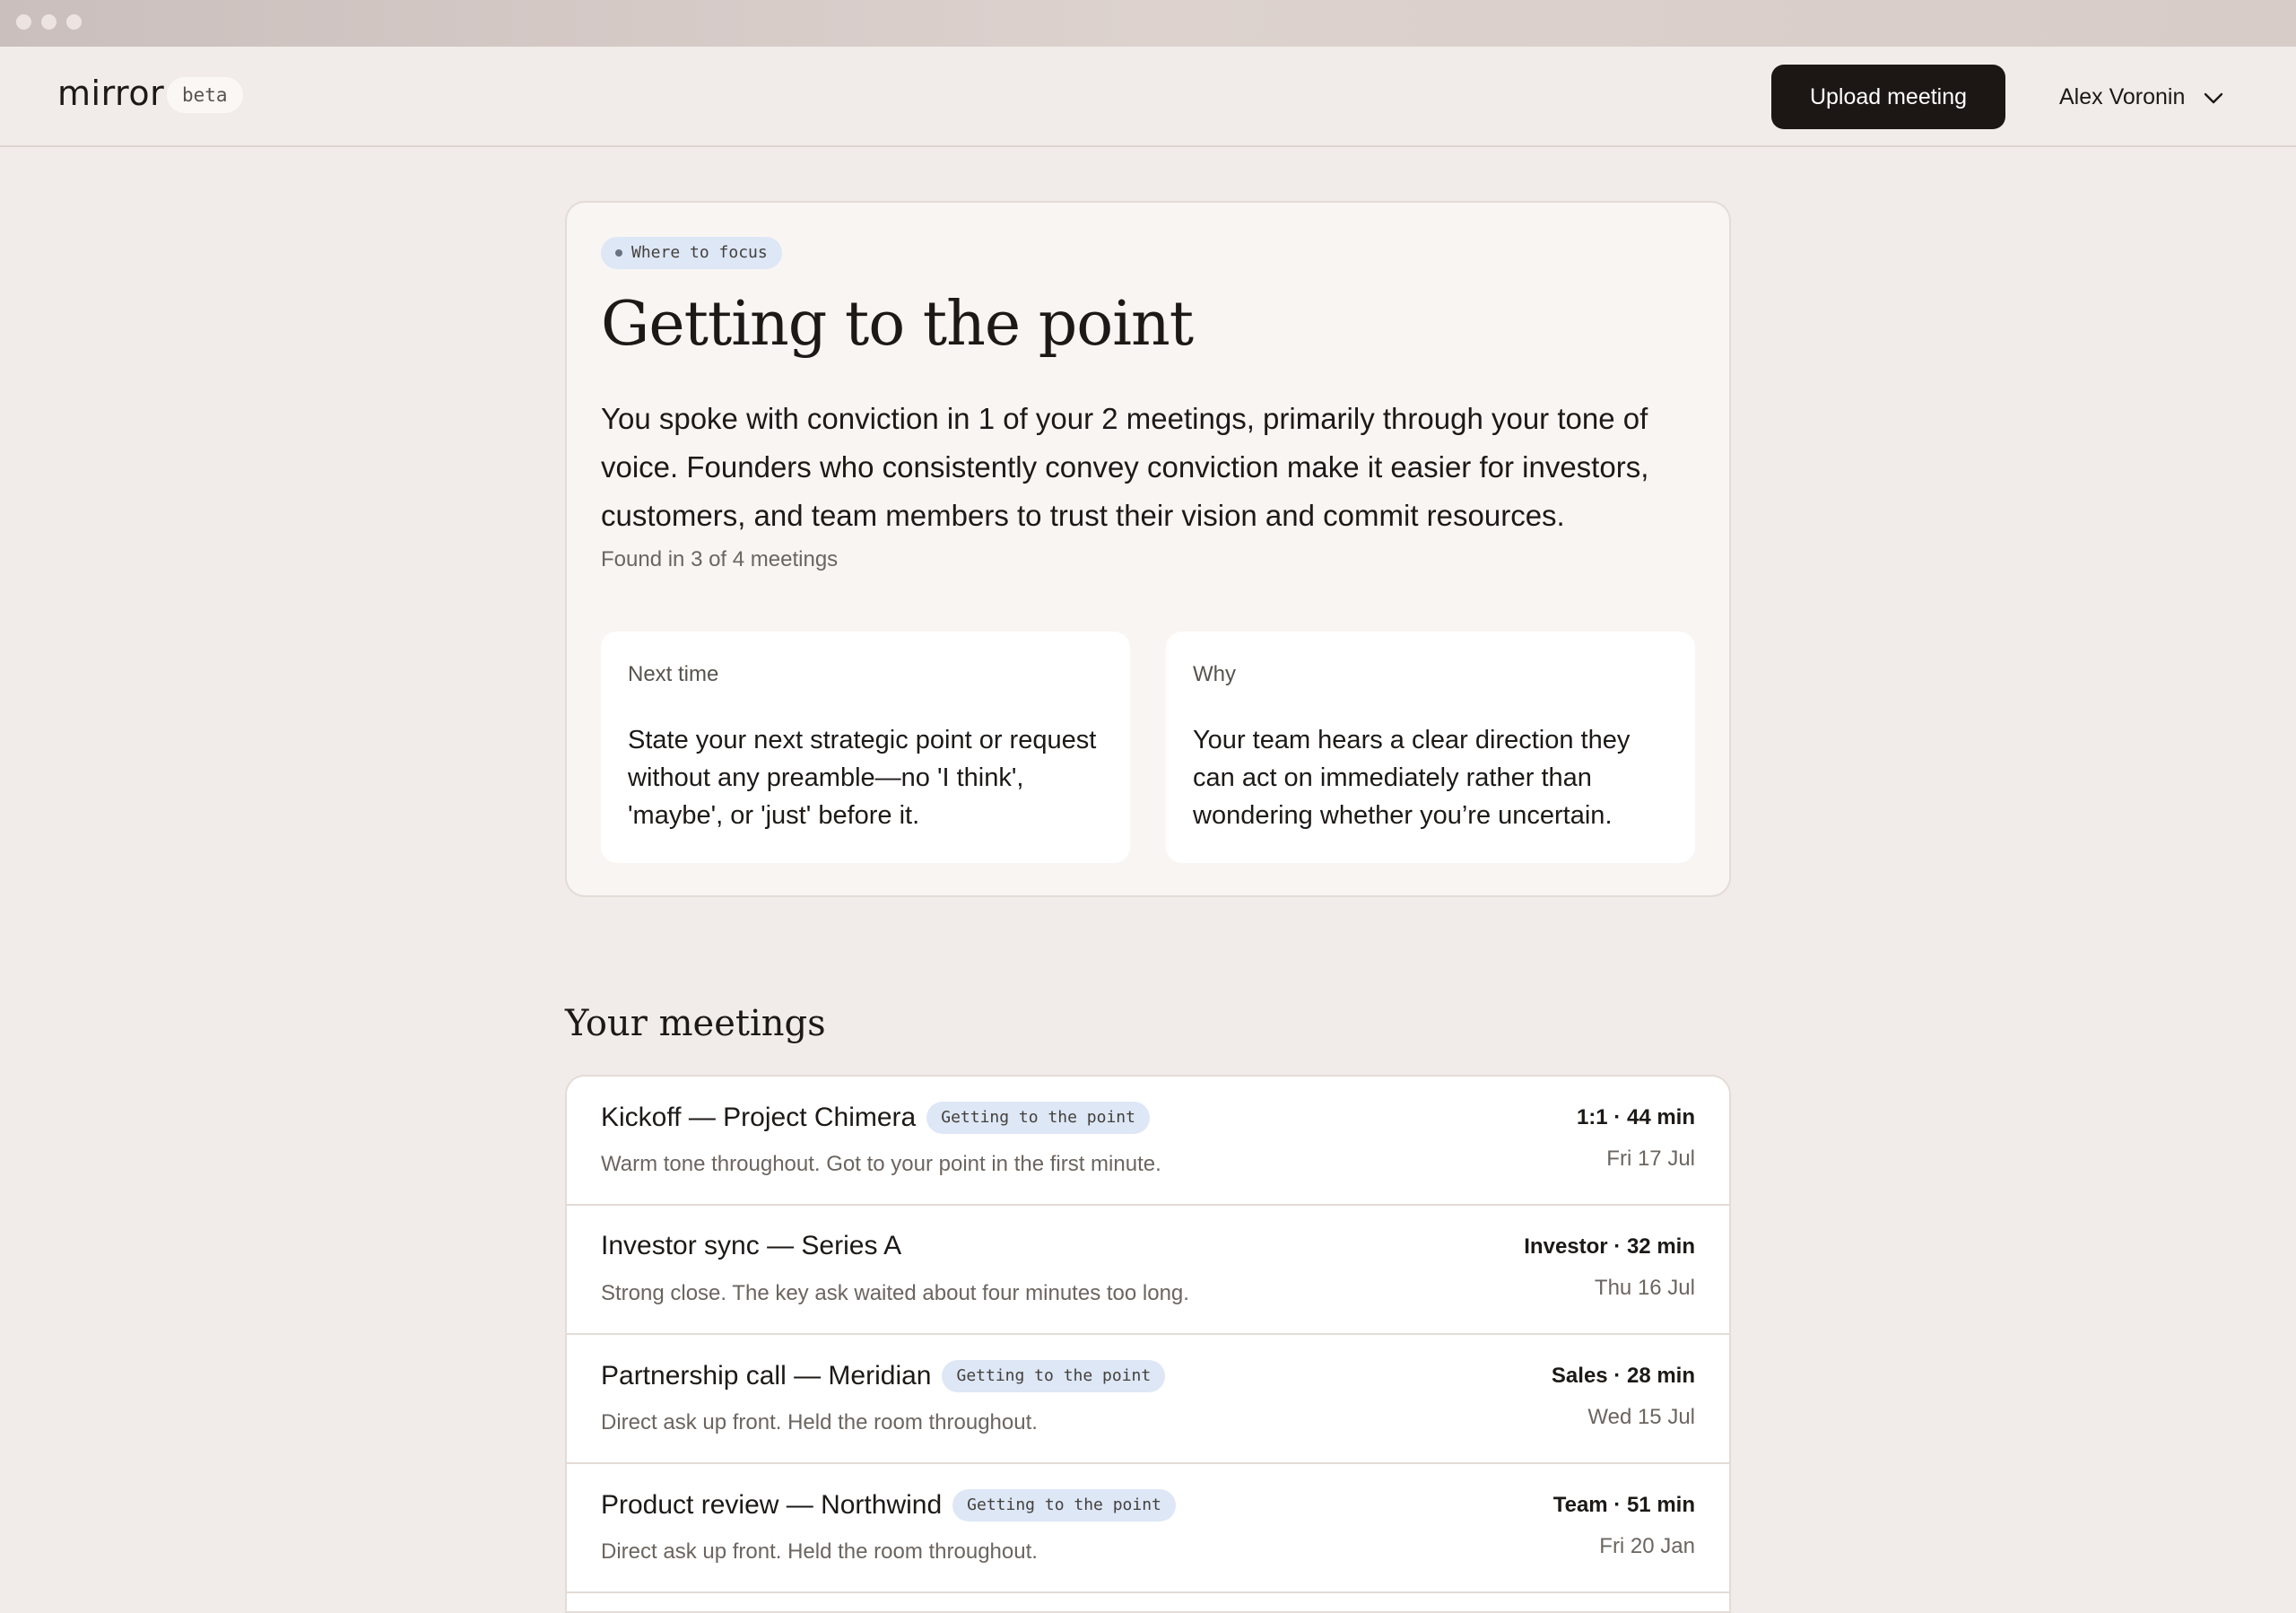  I want to click on top-nav: mirror beta Upload meeting Alex Voronin, so click(1148, 97).